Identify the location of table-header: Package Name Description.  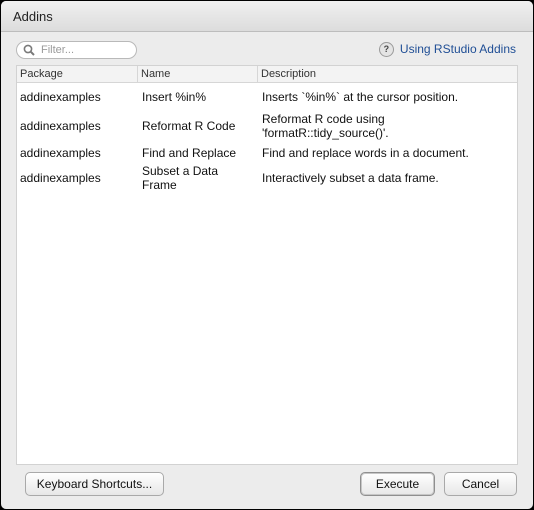
(267, 74).